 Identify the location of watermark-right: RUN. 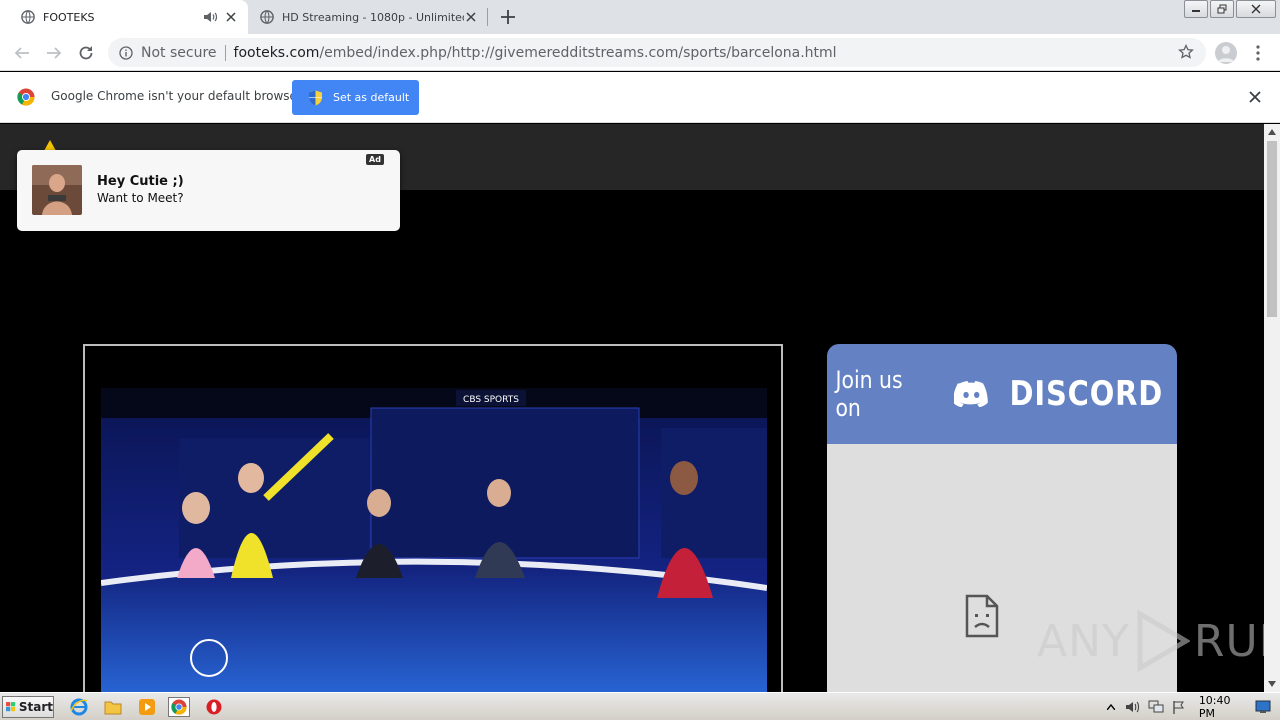
(1228, 641).